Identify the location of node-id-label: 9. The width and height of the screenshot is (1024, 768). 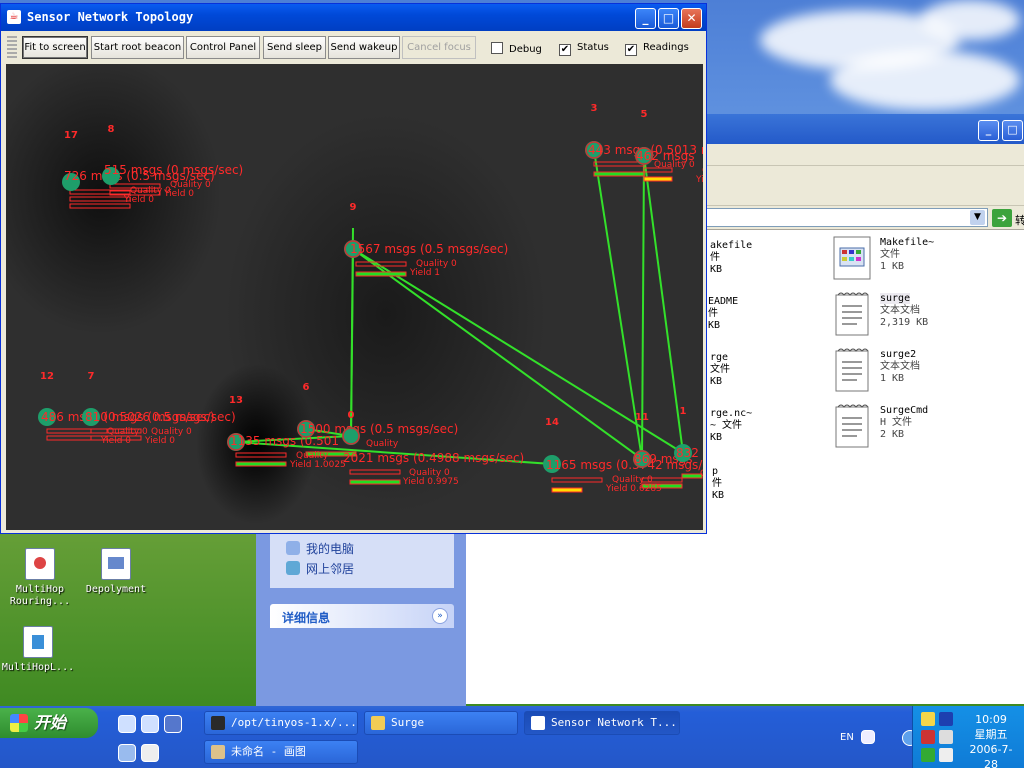
(353, 207).